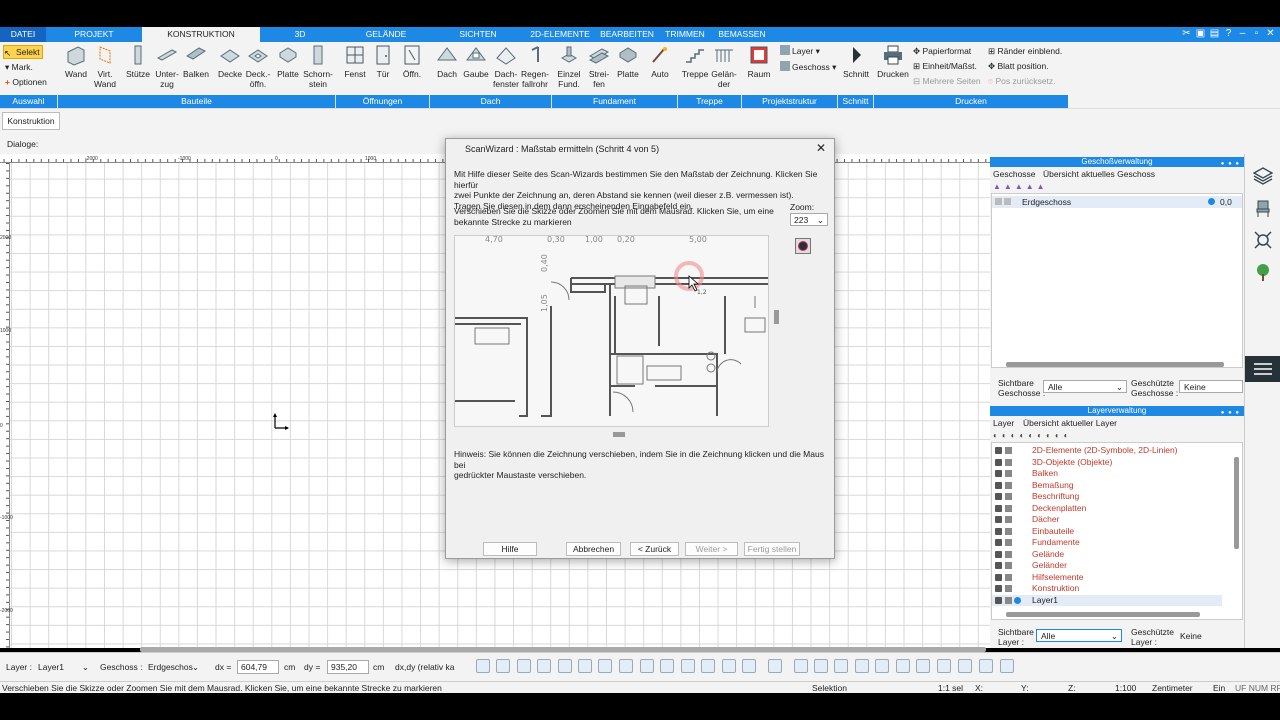  I want to click on hilfe-button: Hilfe, so click(510, 549).